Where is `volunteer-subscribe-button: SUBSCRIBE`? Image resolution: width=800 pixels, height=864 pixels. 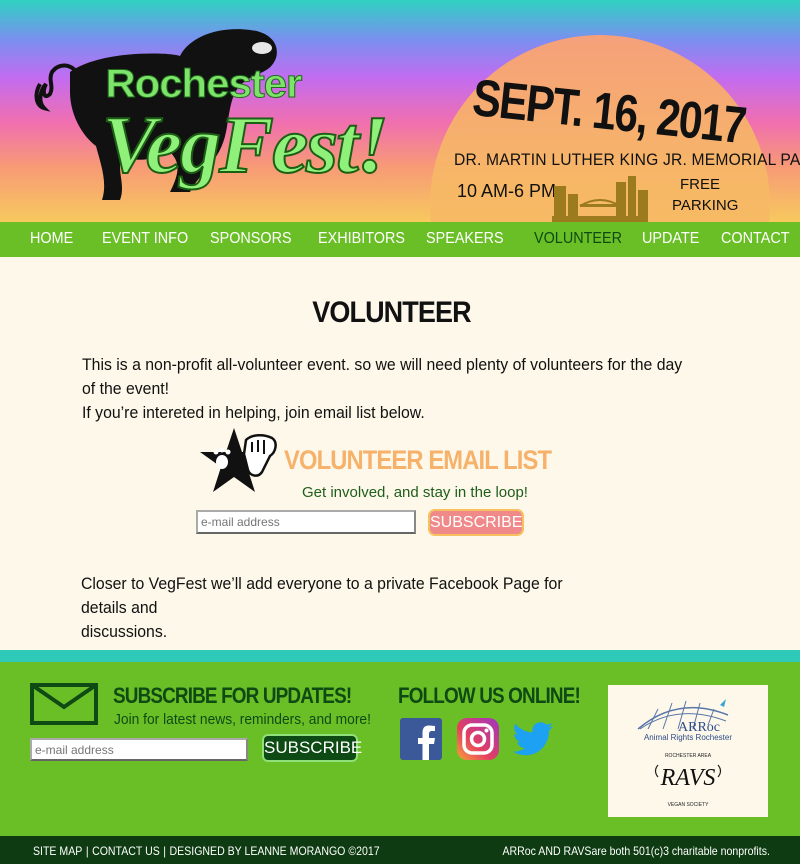 volunteer-subscribe-button: SUBSCRIBE is located at coordinates (476, 522).